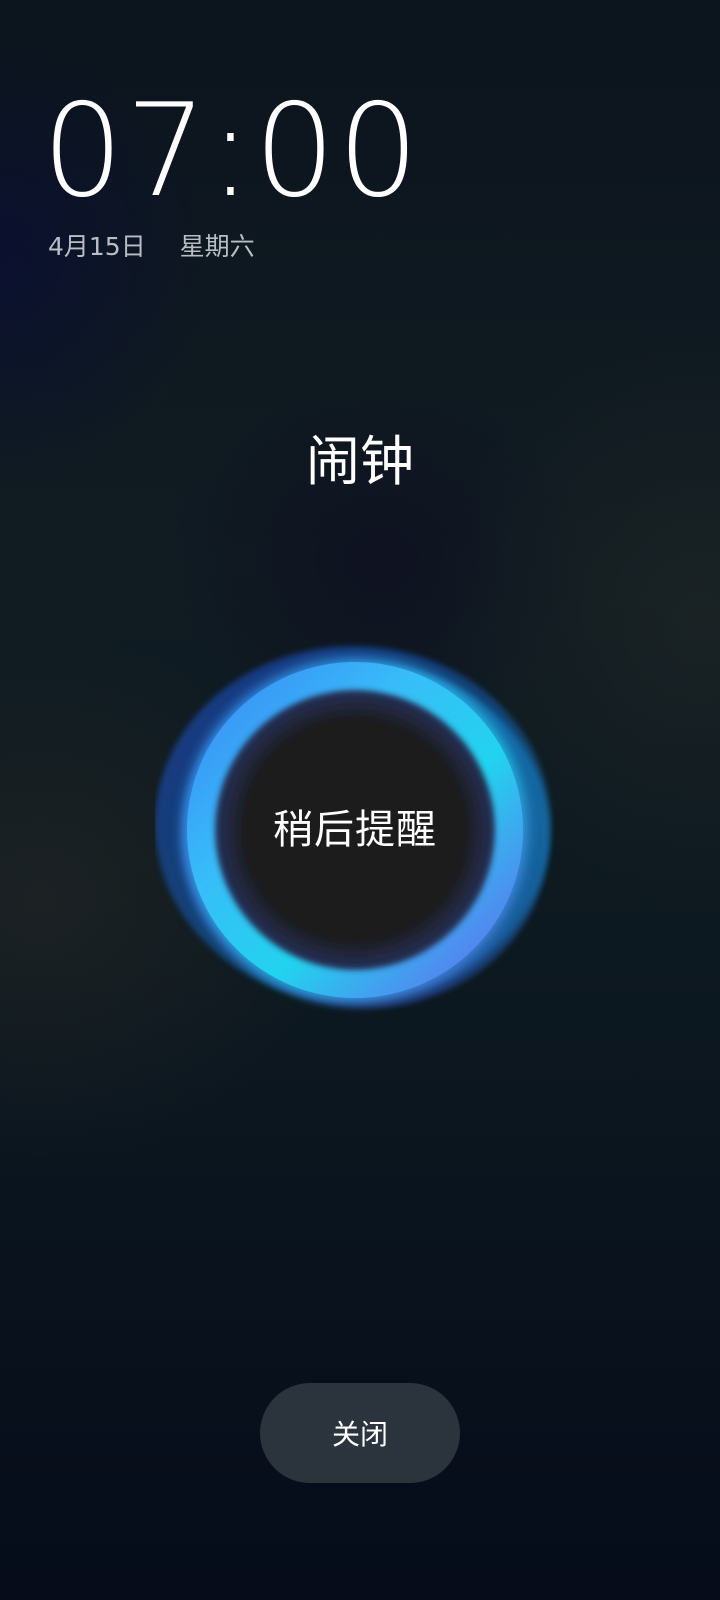 The width and height of the screenshot is (720, 1600). What do you see at coordinates (231, 151) in the screenshot?
I see `clock-time: 07:00` at bounding box center [231, 151].